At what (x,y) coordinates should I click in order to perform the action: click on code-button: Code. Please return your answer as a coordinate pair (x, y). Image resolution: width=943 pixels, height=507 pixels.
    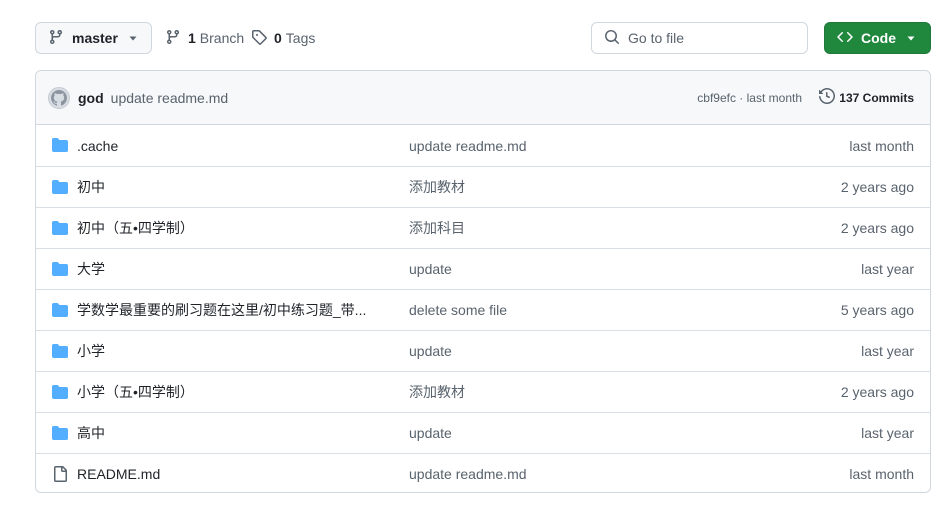
    Looking at the image, I should click on (877, 38).